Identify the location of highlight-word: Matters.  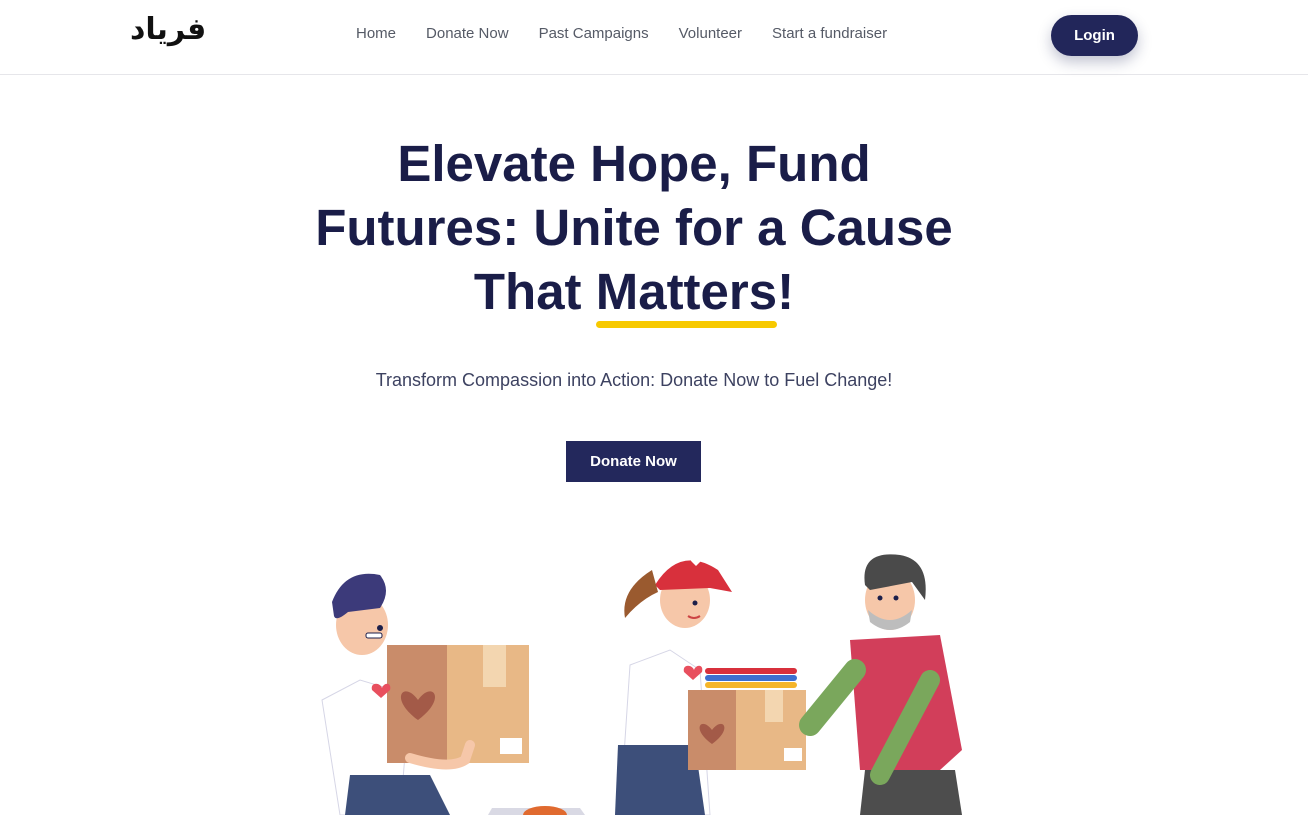
(686, 291).